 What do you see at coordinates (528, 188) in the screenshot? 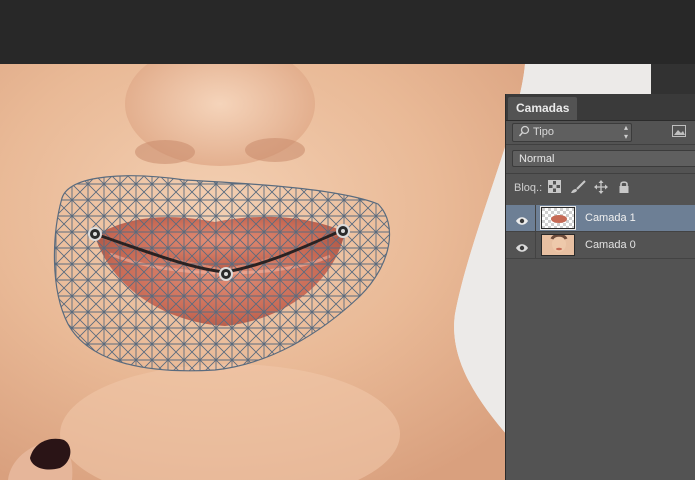
I see `lock-label: Bloq.:` at bounding box center [528, 188].